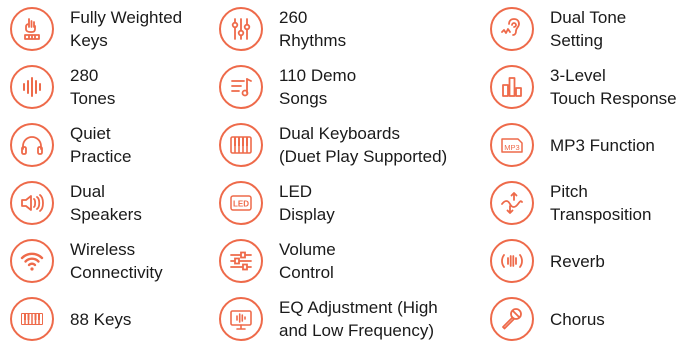 Image resolution: width=696 pixels, height=345 pixels. Describe the element at coordinates (512, 203) in the screenshot. I see `pitch-arrows-icon` at that location.